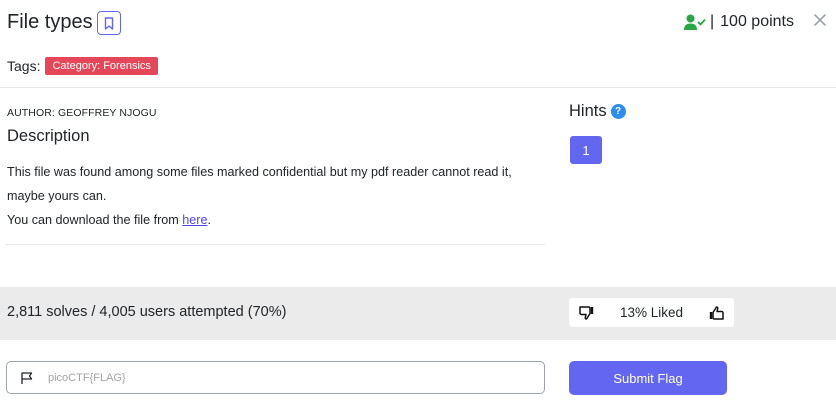 Image resolution: width=836 pixels, height=402 pixels. I want to click on close-icon, so click(820, 20).